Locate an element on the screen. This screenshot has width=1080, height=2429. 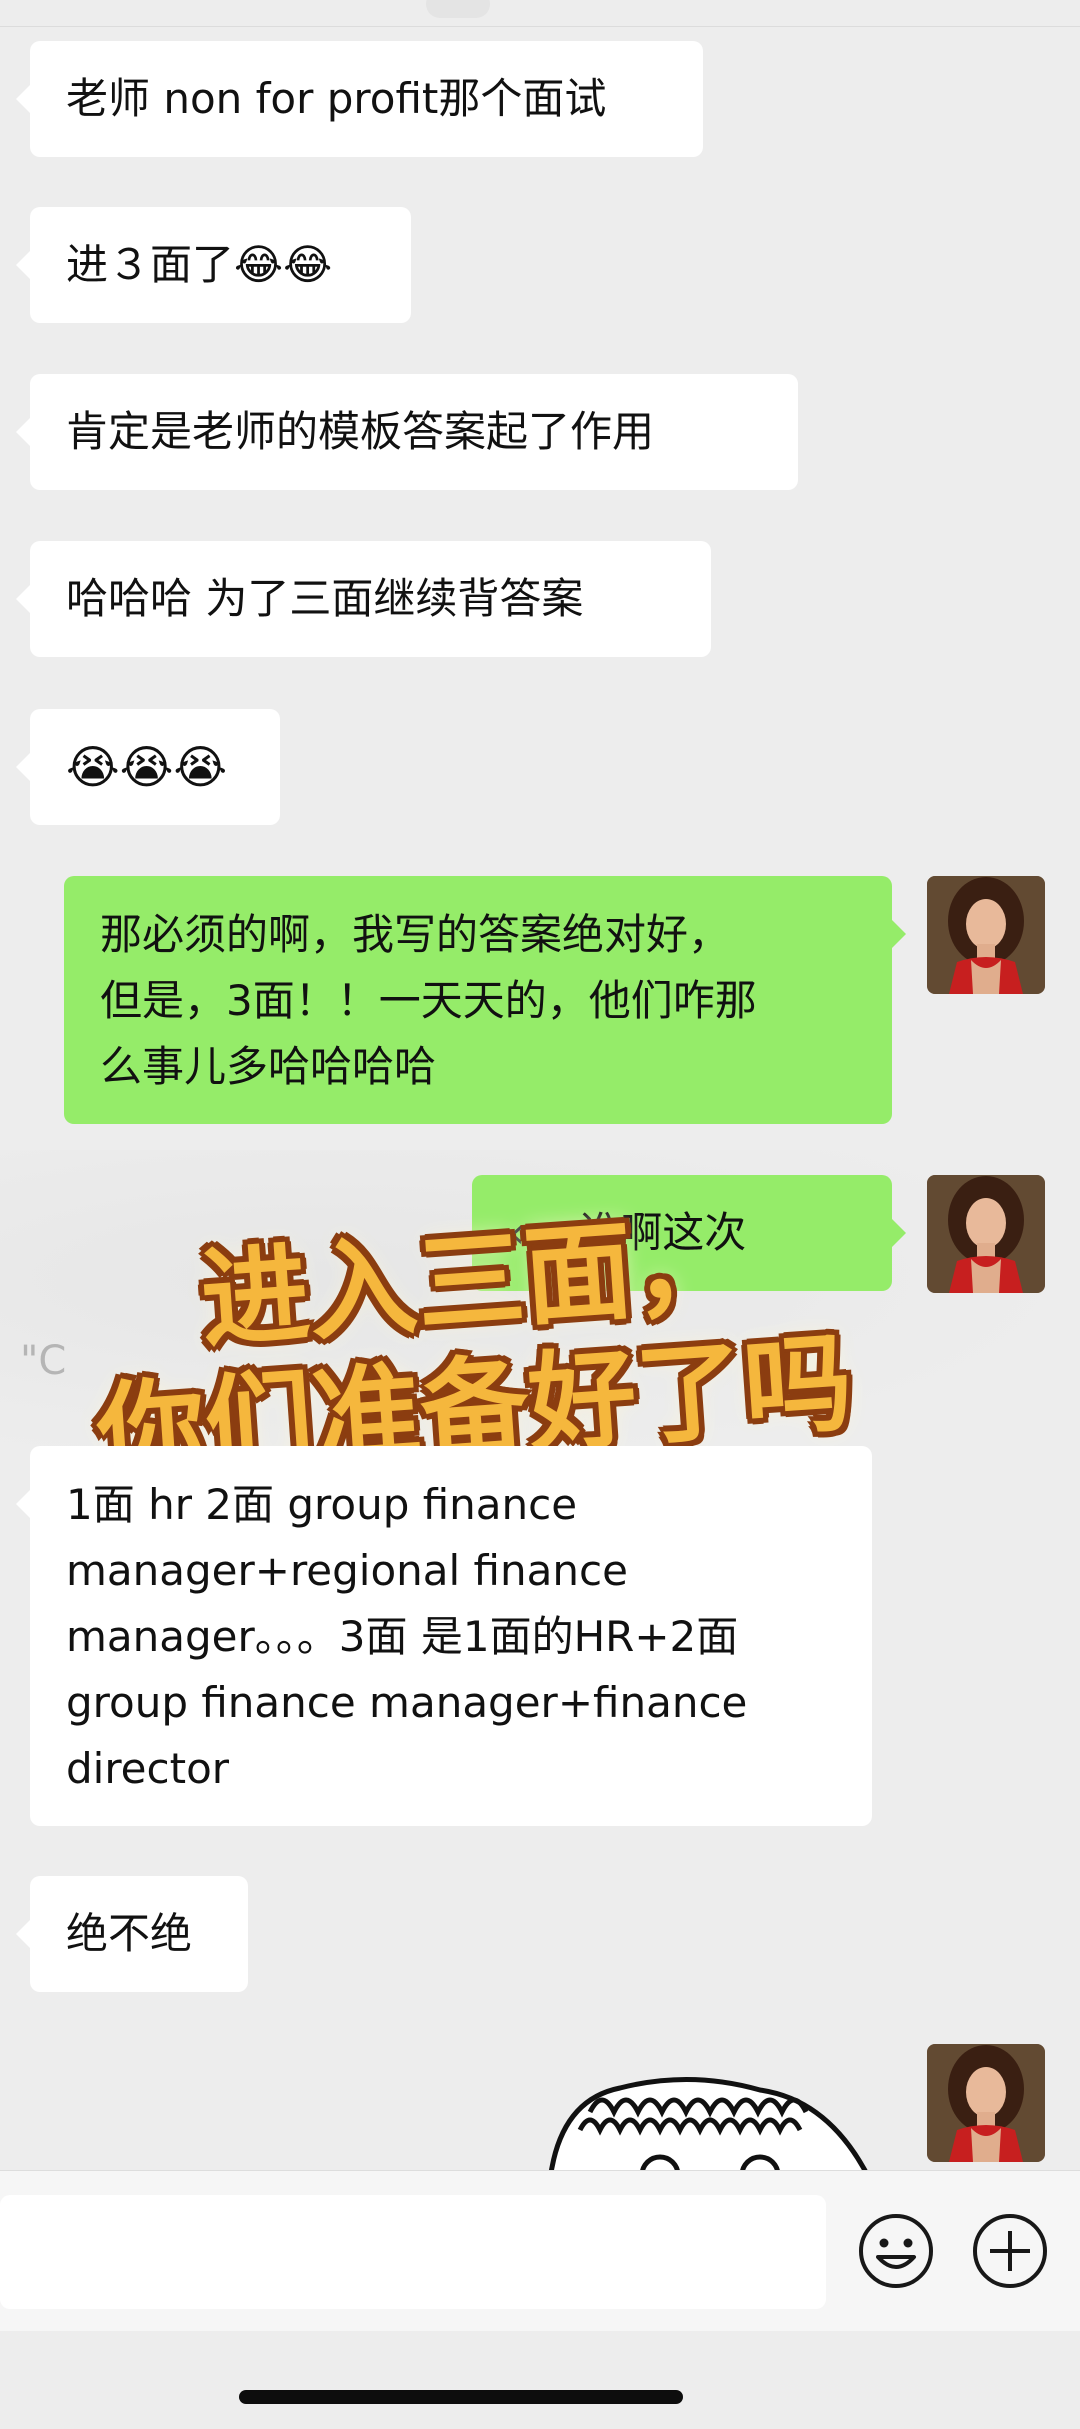
plus-icon is located at coordinates (1010, 2251).